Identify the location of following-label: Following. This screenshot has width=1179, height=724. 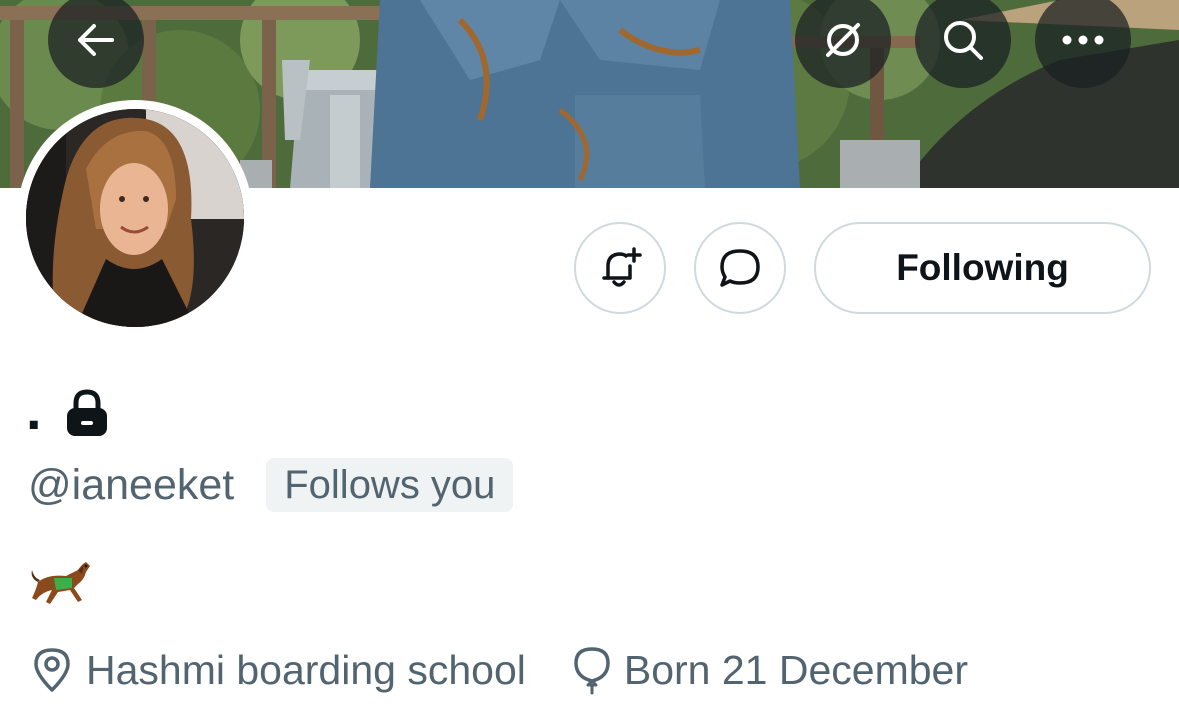
(982, 267).